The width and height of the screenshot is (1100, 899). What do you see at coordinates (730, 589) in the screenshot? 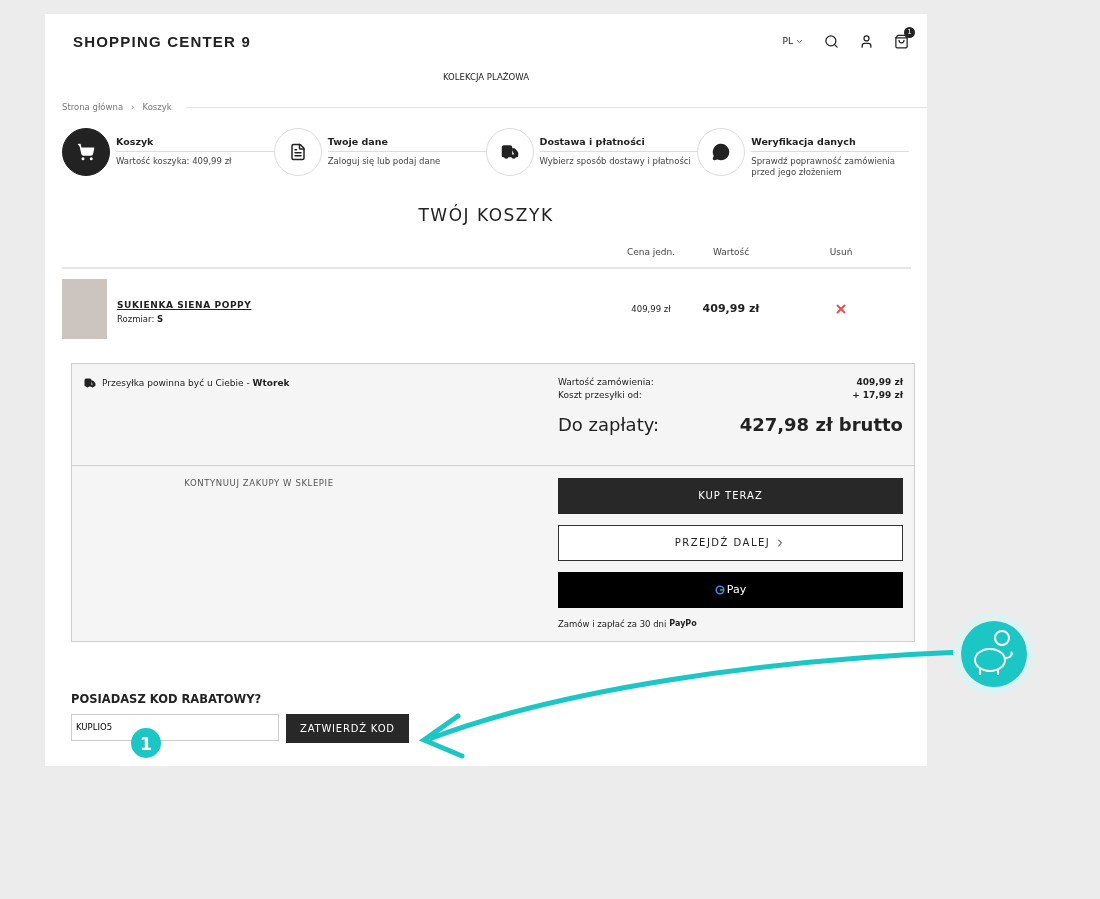
I see `google-pay-button: Pay` at bounding box center [730, 589].